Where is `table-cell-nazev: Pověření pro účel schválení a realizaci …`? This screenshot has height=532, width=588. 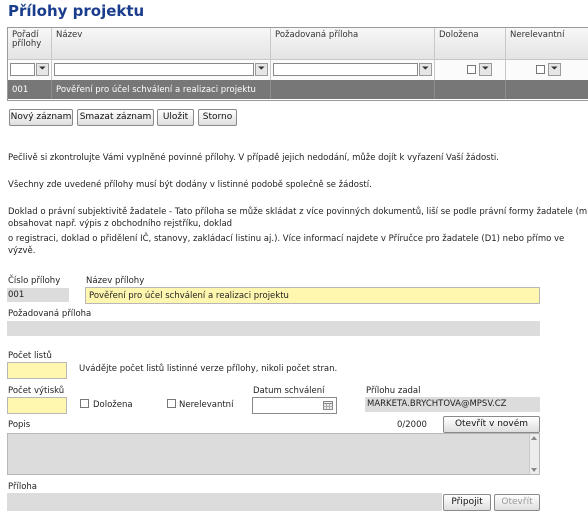 table-cell-nazev: Pověření pro účel schválení a realizaci … is located at coordinates (161, 89).